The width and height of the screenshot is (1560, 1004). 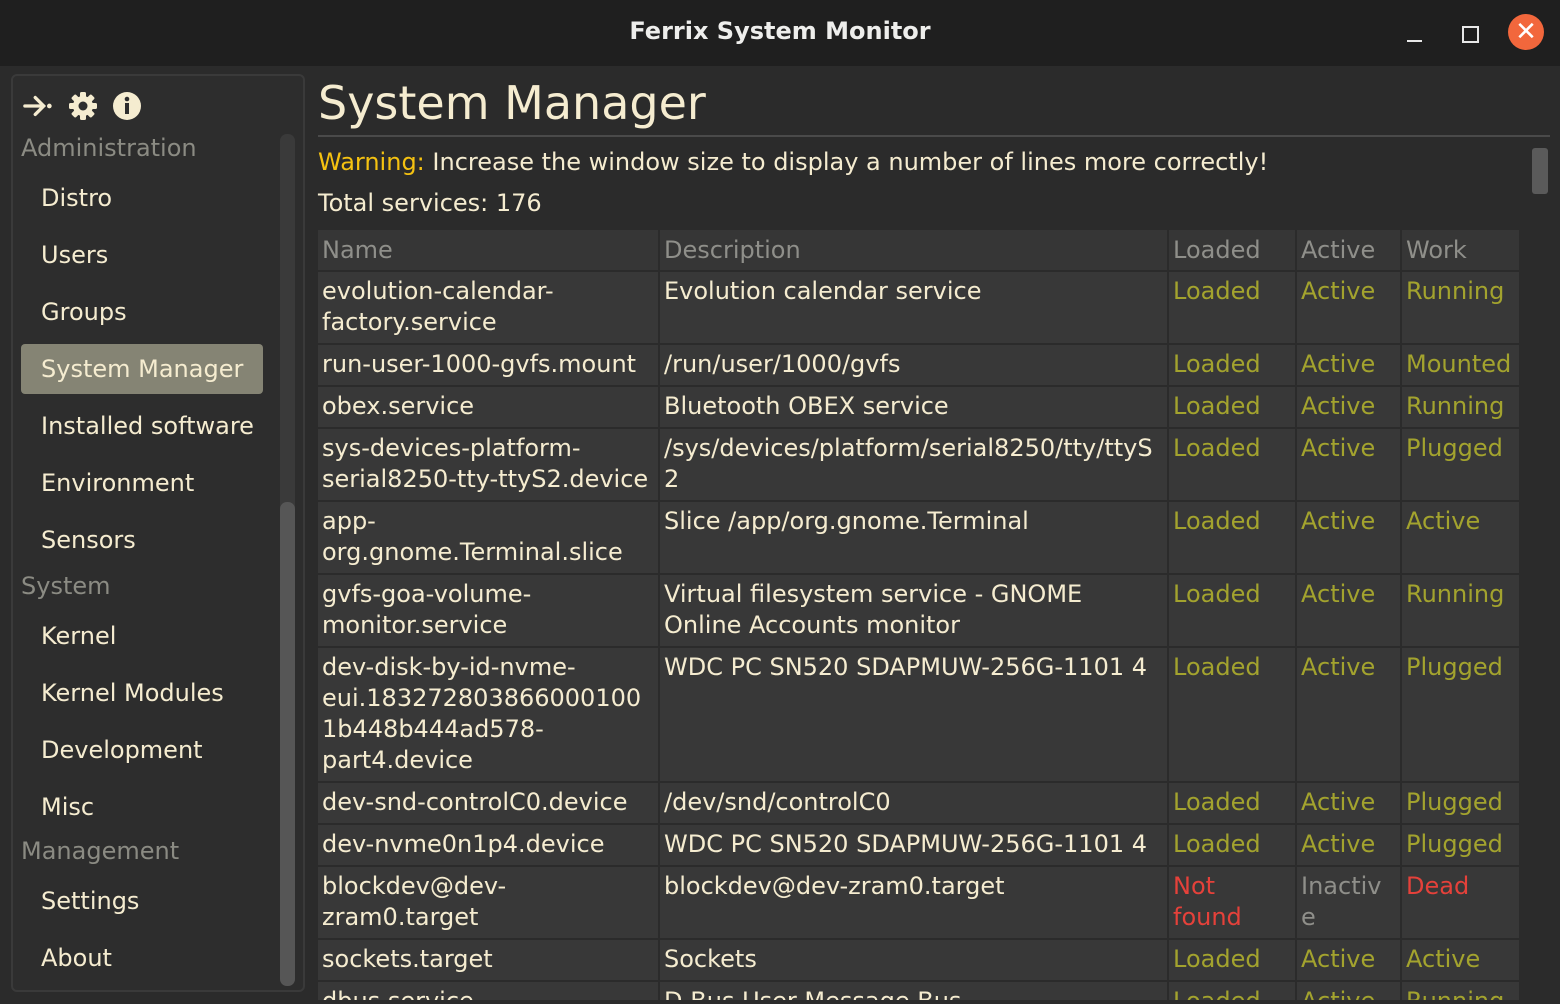 I want to click on cell-description: /dev/snd/controlC0, so click(x=914, y=803).